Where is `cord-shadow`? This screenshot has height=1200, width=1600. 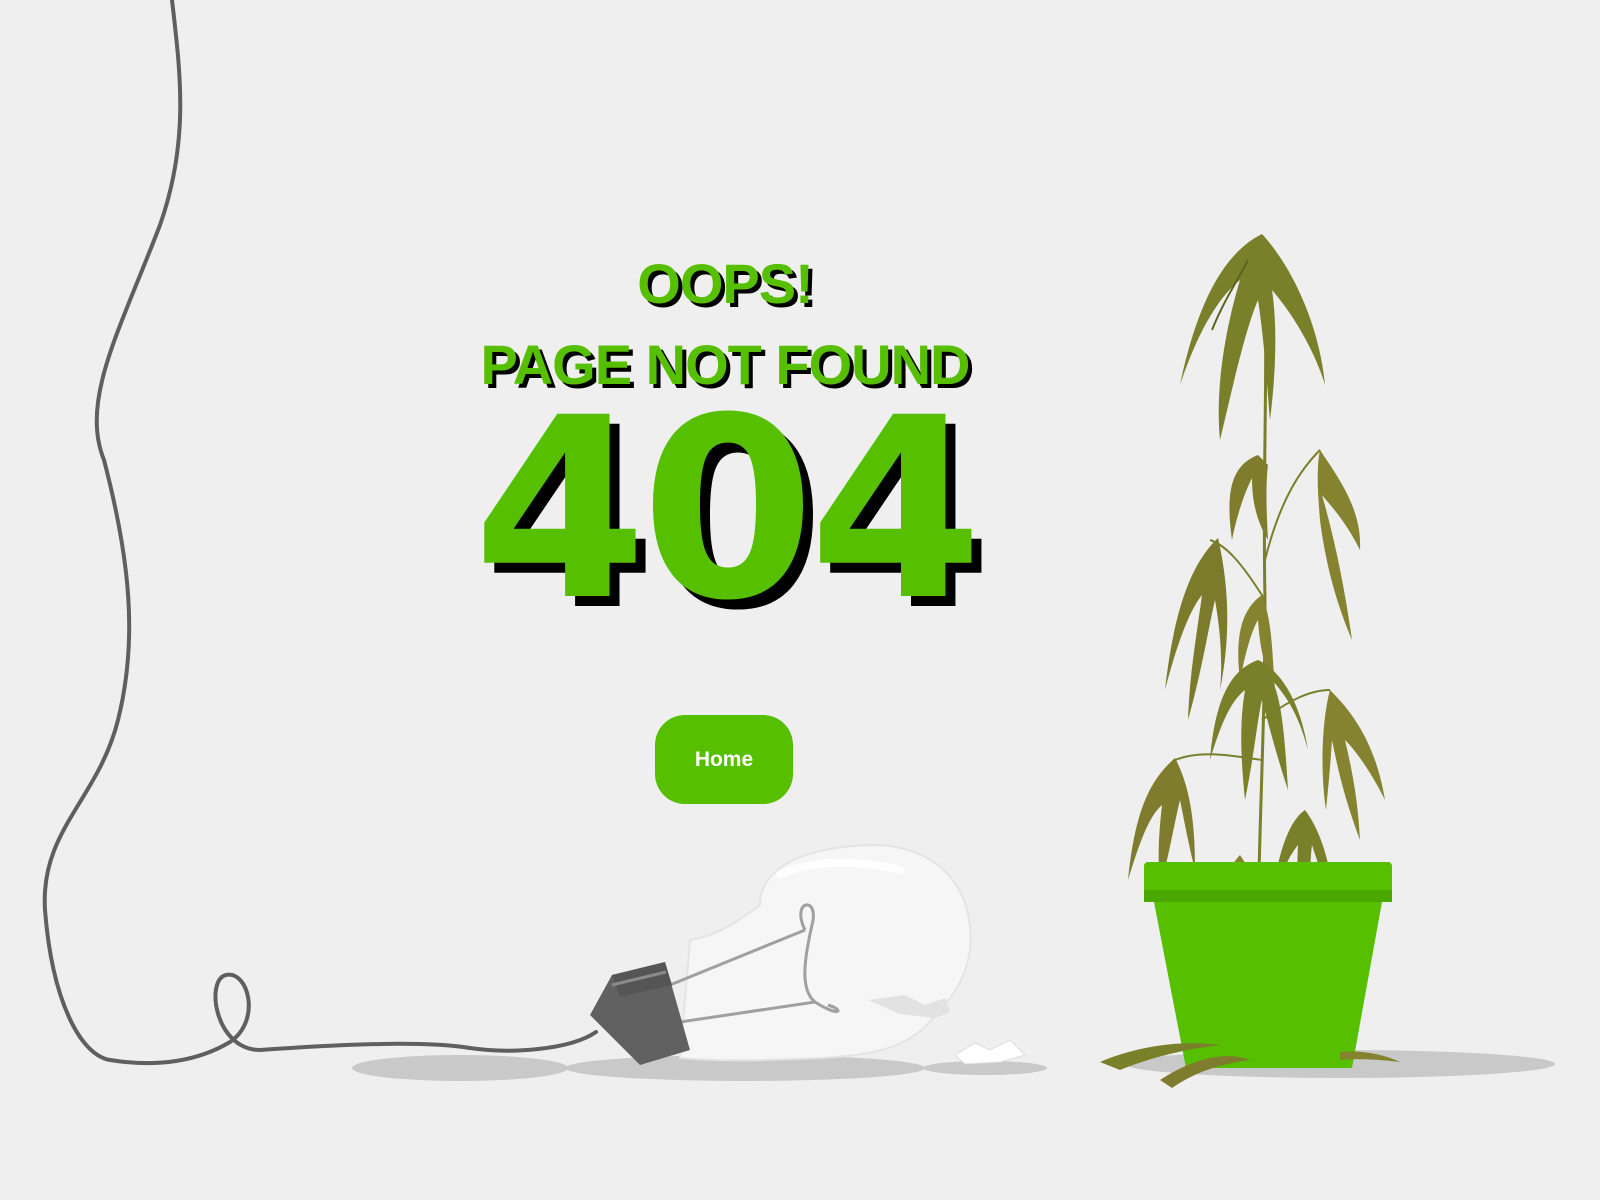 cord-shadow is located at coordinates (460, 1068).